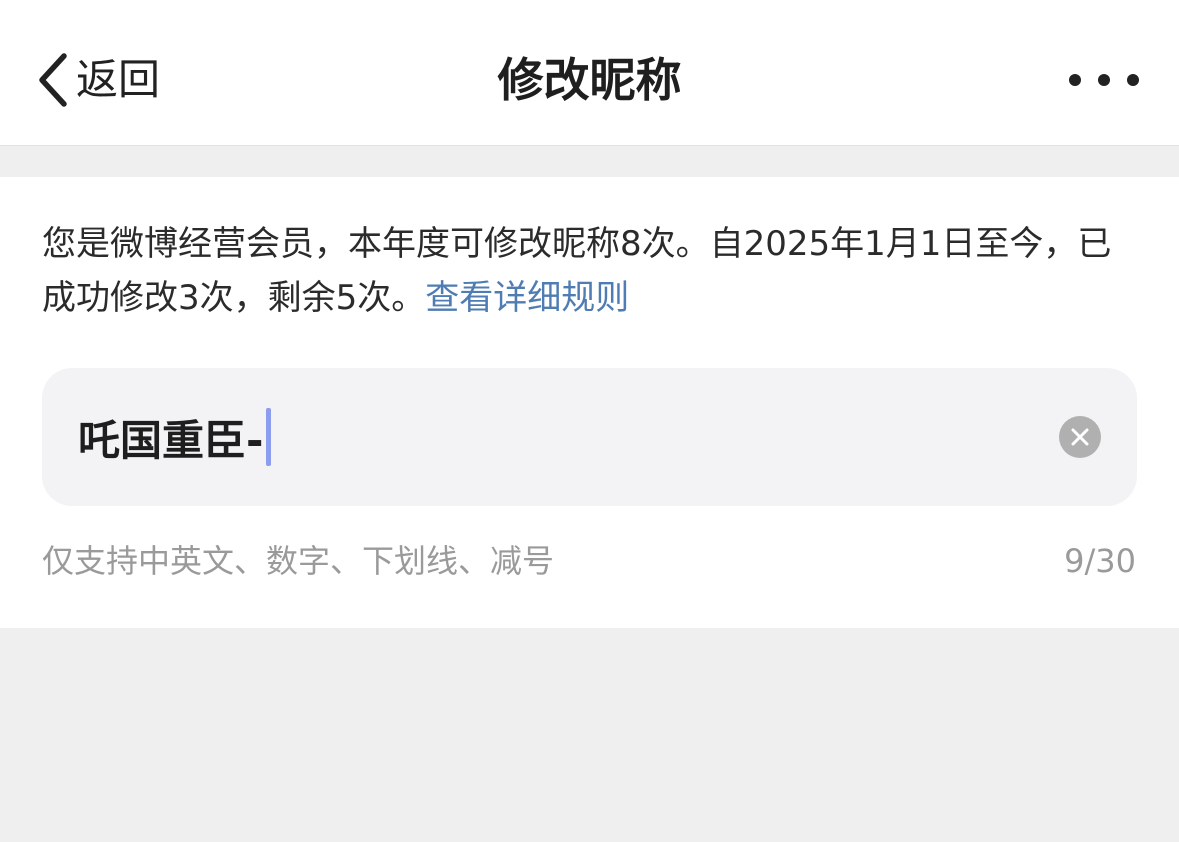 The image size is (1179, 842). What do you see at coordinates (269, 437) in the screenshot?
I see `text-caret` at bounding box center [269, 437].